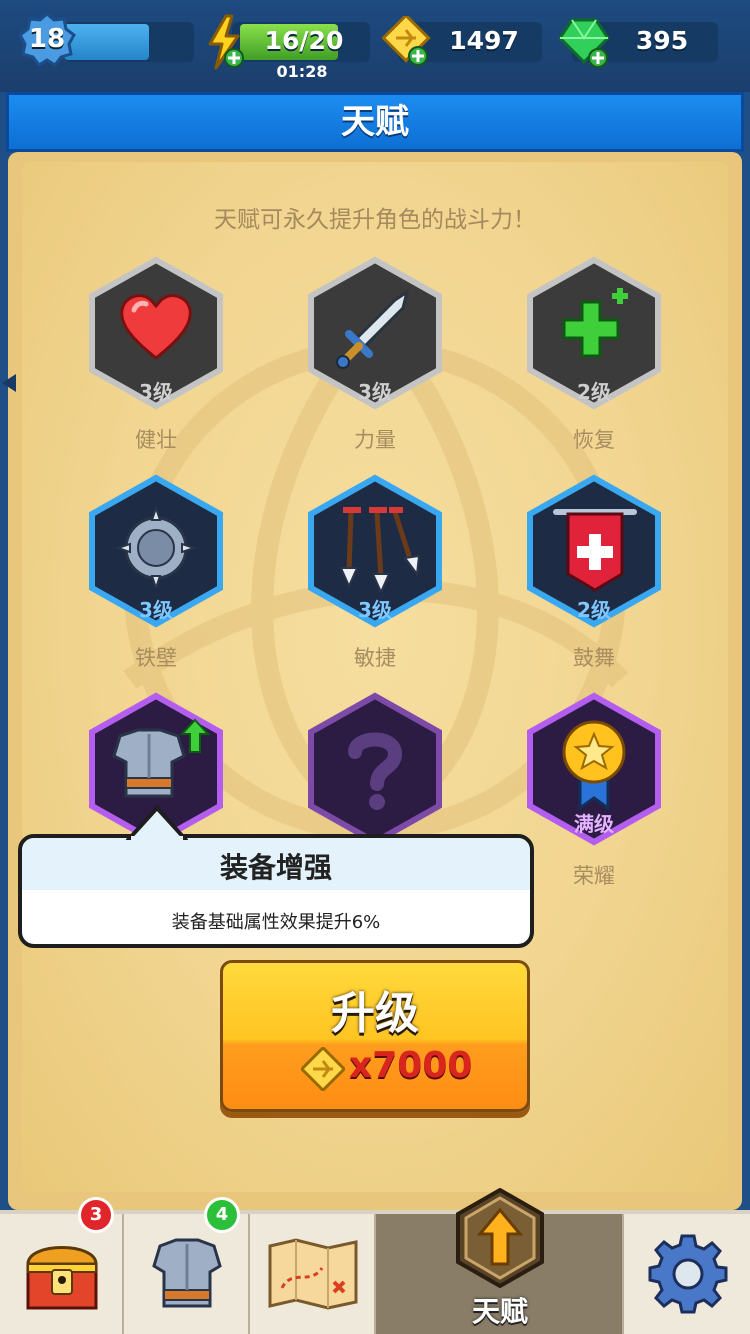 The image size is (750, 1334). I want to click on heart-icon, so click(156, 327).